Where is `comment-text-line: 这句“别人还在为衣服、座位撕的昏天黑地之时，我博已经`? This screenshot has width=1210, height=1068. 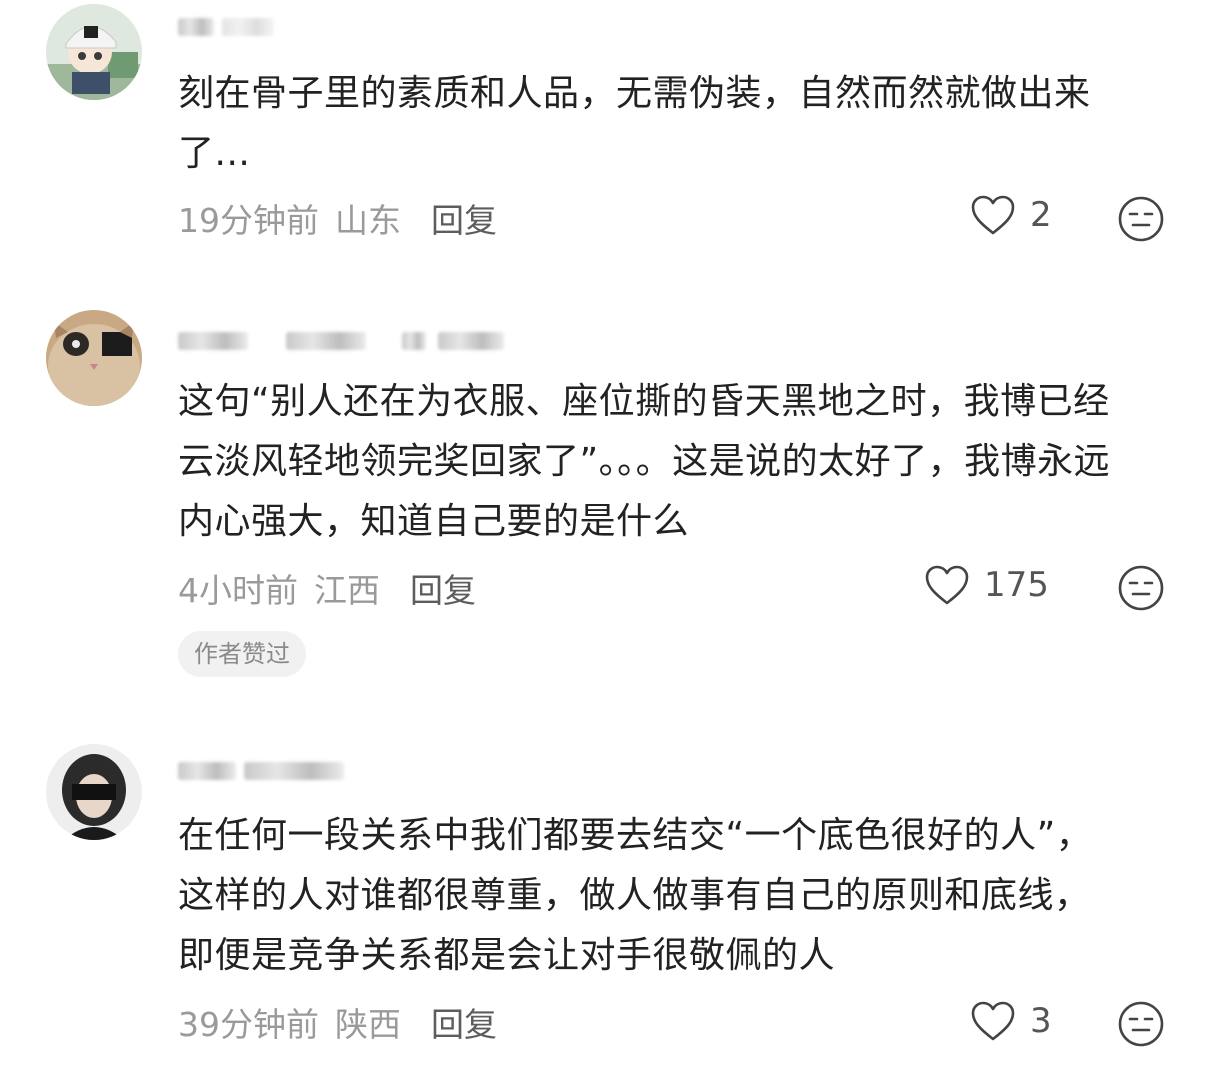 comment-text-line: 这句“别人还在为衣服、座位撕的昏天黑地之时，我博已经 is located at coordinates (644, 401).